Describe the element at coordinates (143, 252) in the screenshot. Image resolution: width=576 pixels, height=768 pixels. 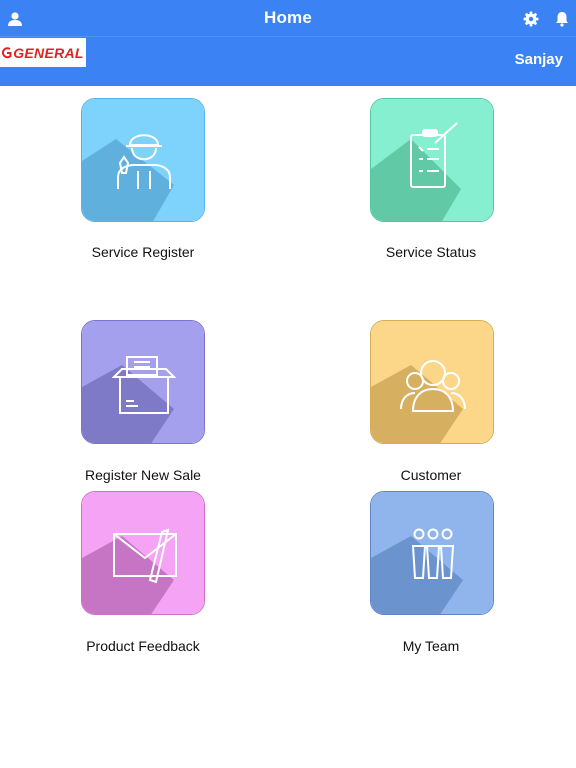
I see `service-register-label: Service Register` at that location.